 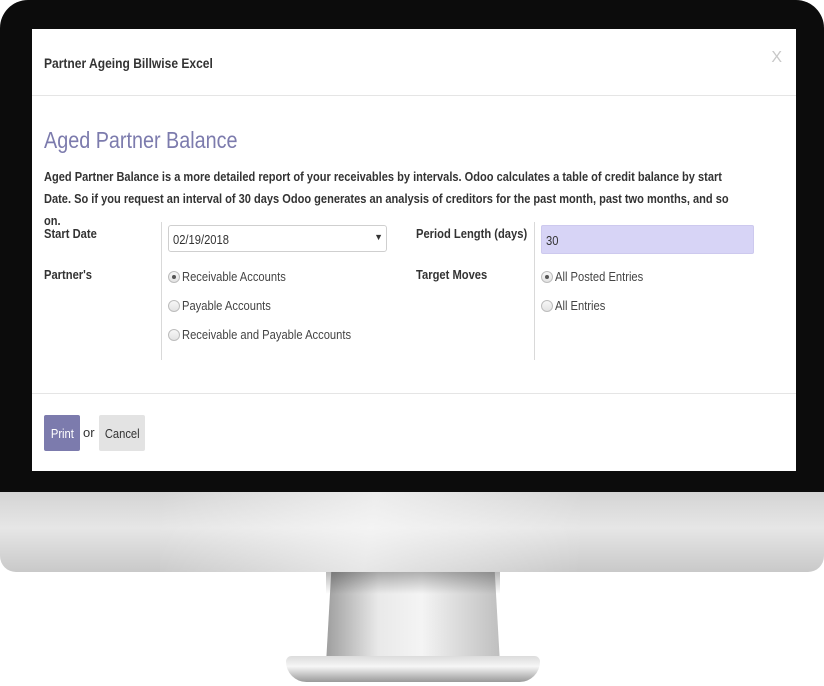 I want to click on right-column-divider, so click(x=534, y=291).